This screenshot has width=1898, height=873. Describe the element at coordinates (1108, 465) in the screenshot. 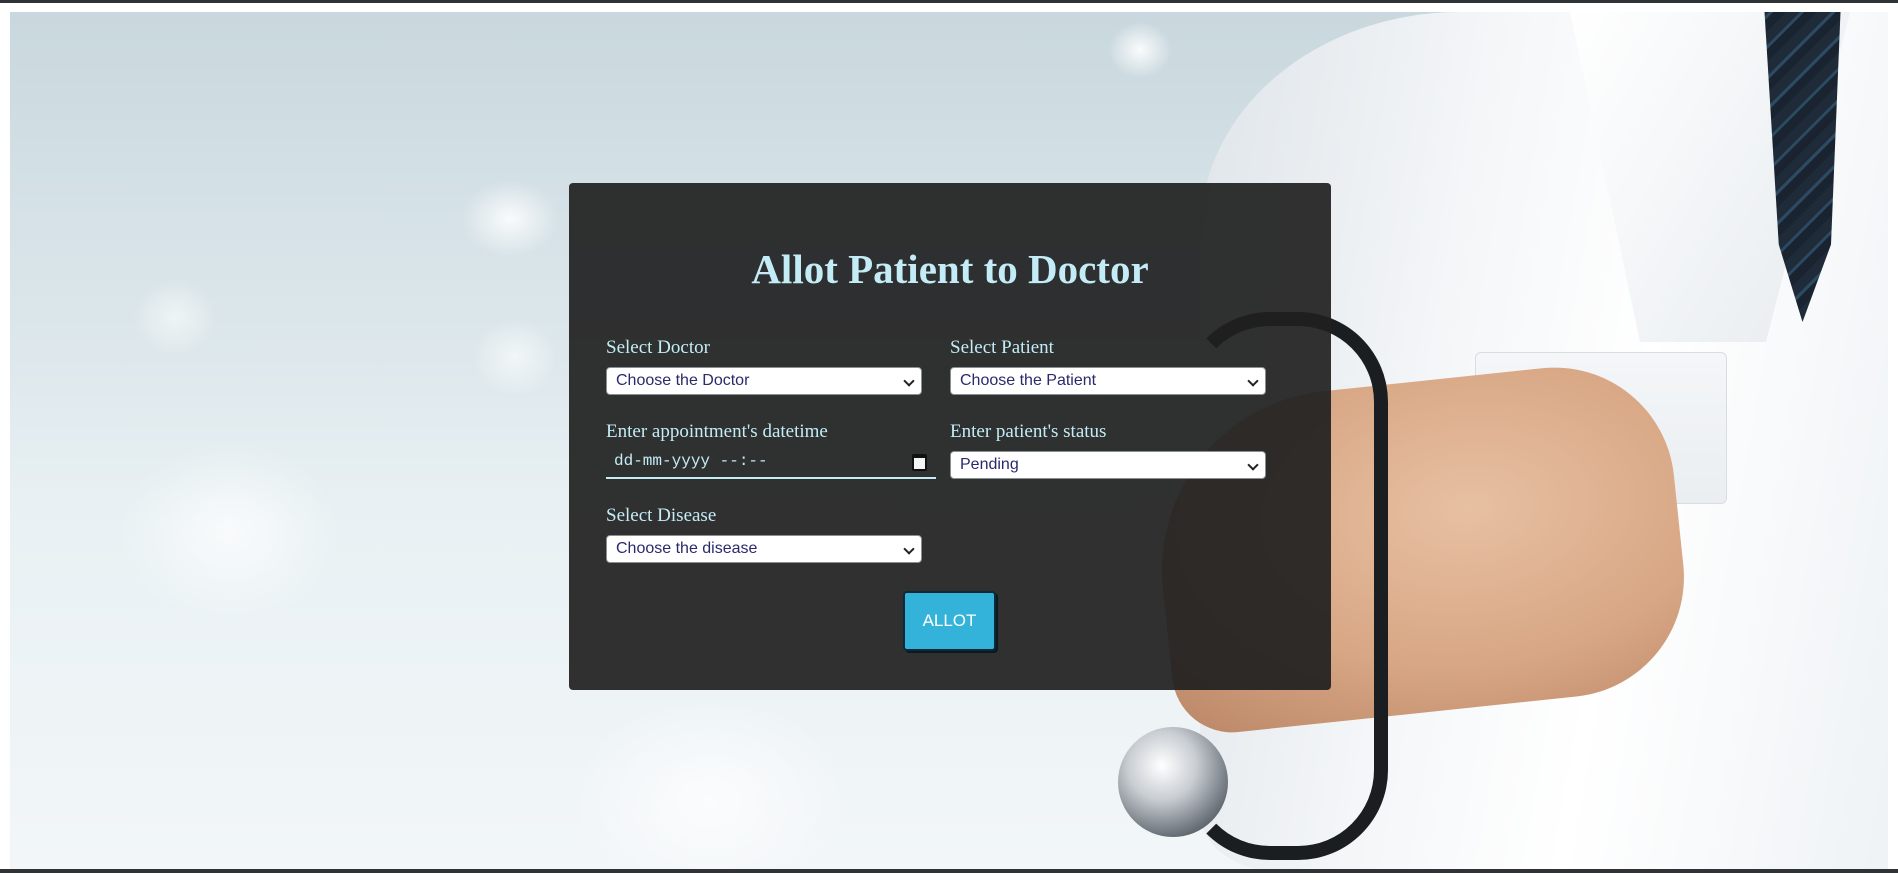

I see `status-select: Pending` at that location.